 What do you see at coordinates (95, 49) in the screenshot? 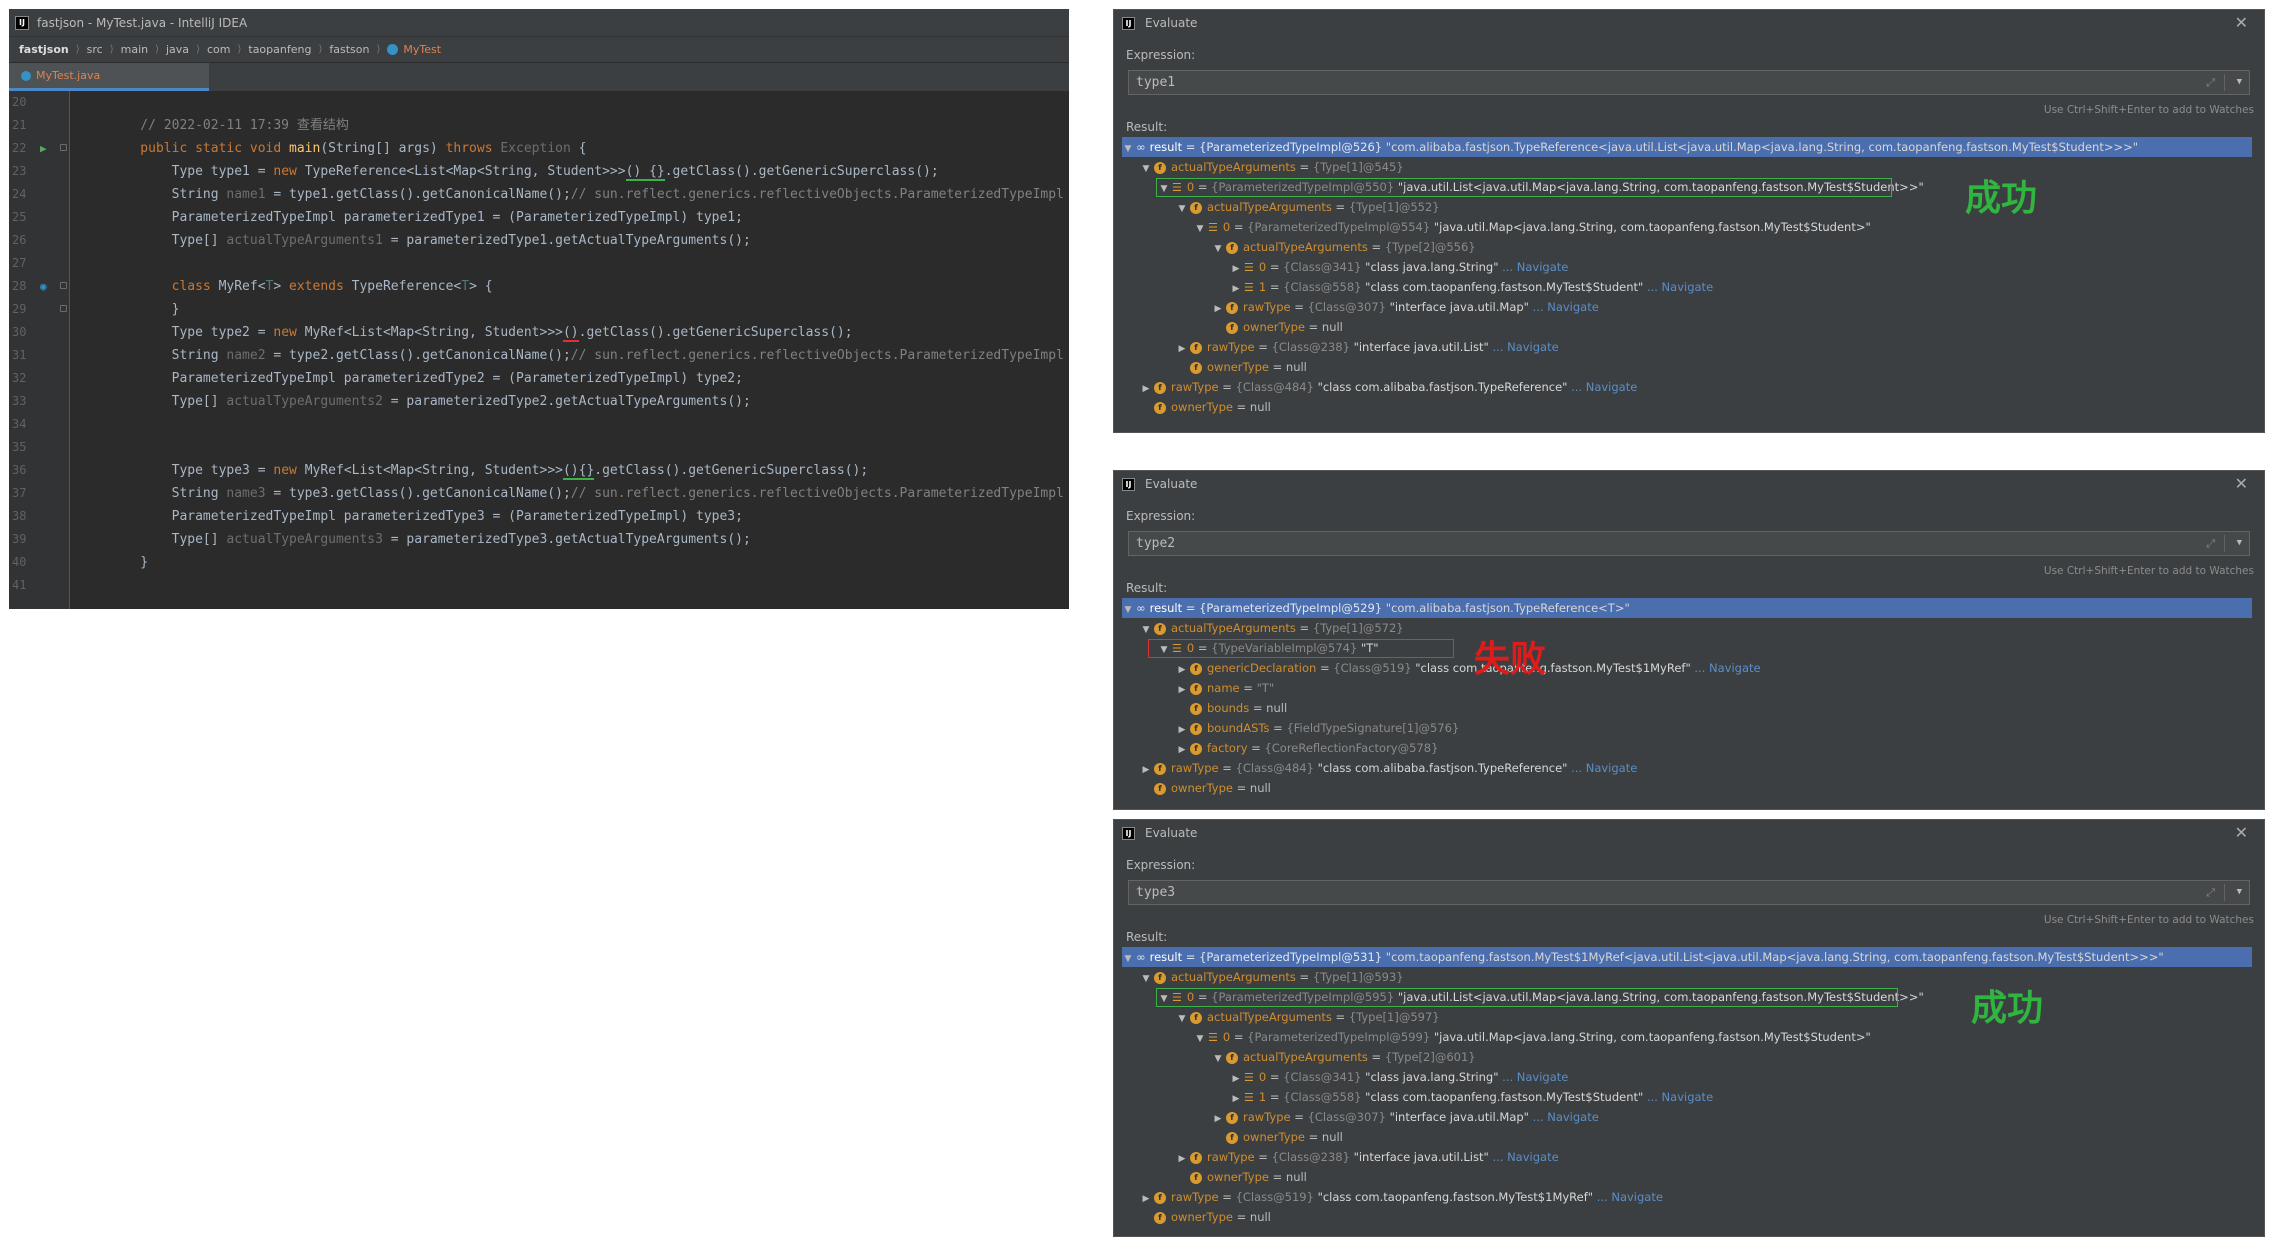
I see `breadcrumb-item: src` at bounding box center [95, 49].